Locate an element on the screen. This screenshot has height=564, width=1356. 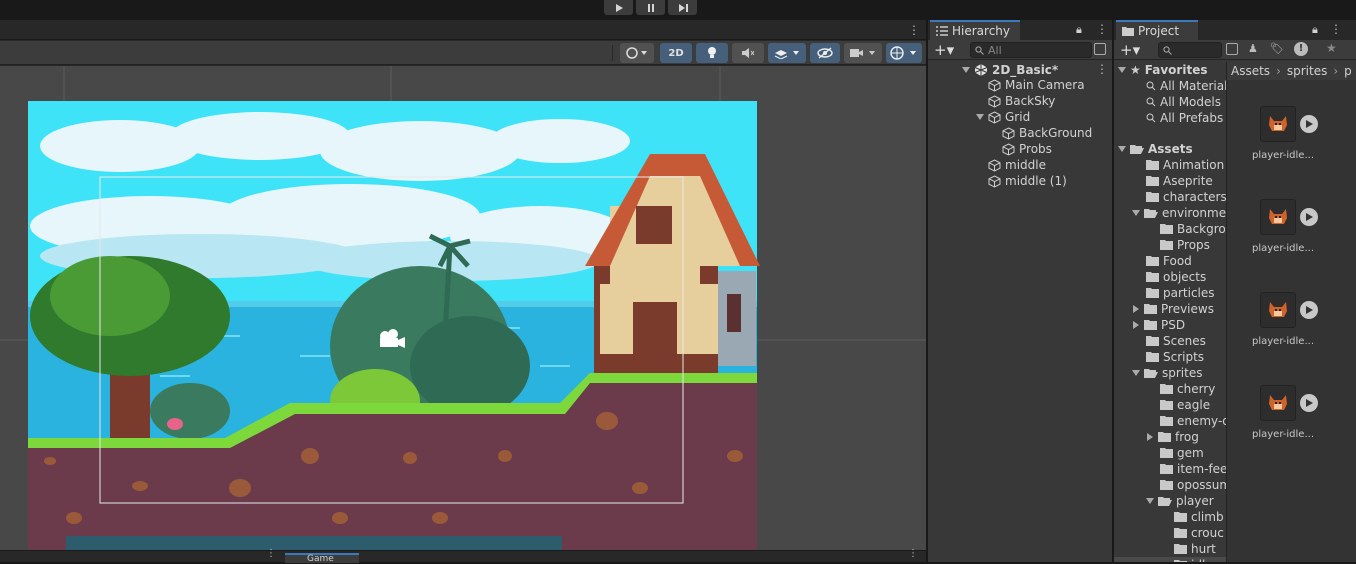
folder-item: gem is located at coordinates (1182, 453).